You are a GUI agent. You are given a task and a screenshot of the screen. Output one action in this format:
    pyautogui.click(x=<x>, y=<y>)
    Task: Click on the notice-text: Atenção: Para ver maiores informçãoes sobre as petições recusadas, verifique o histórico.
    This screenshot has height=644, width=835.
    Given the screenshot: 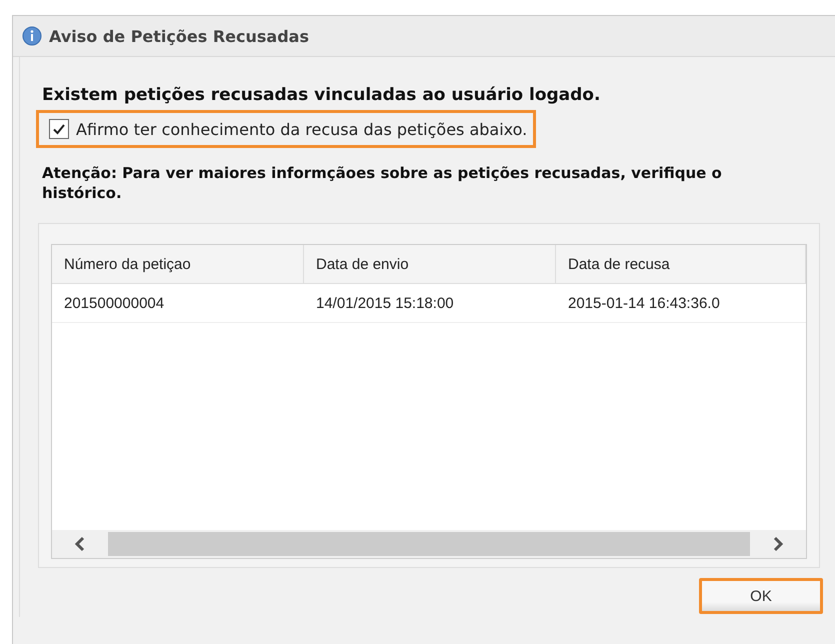 What is the action you would take?
    pyautogui.click(x=382, y=183)
    